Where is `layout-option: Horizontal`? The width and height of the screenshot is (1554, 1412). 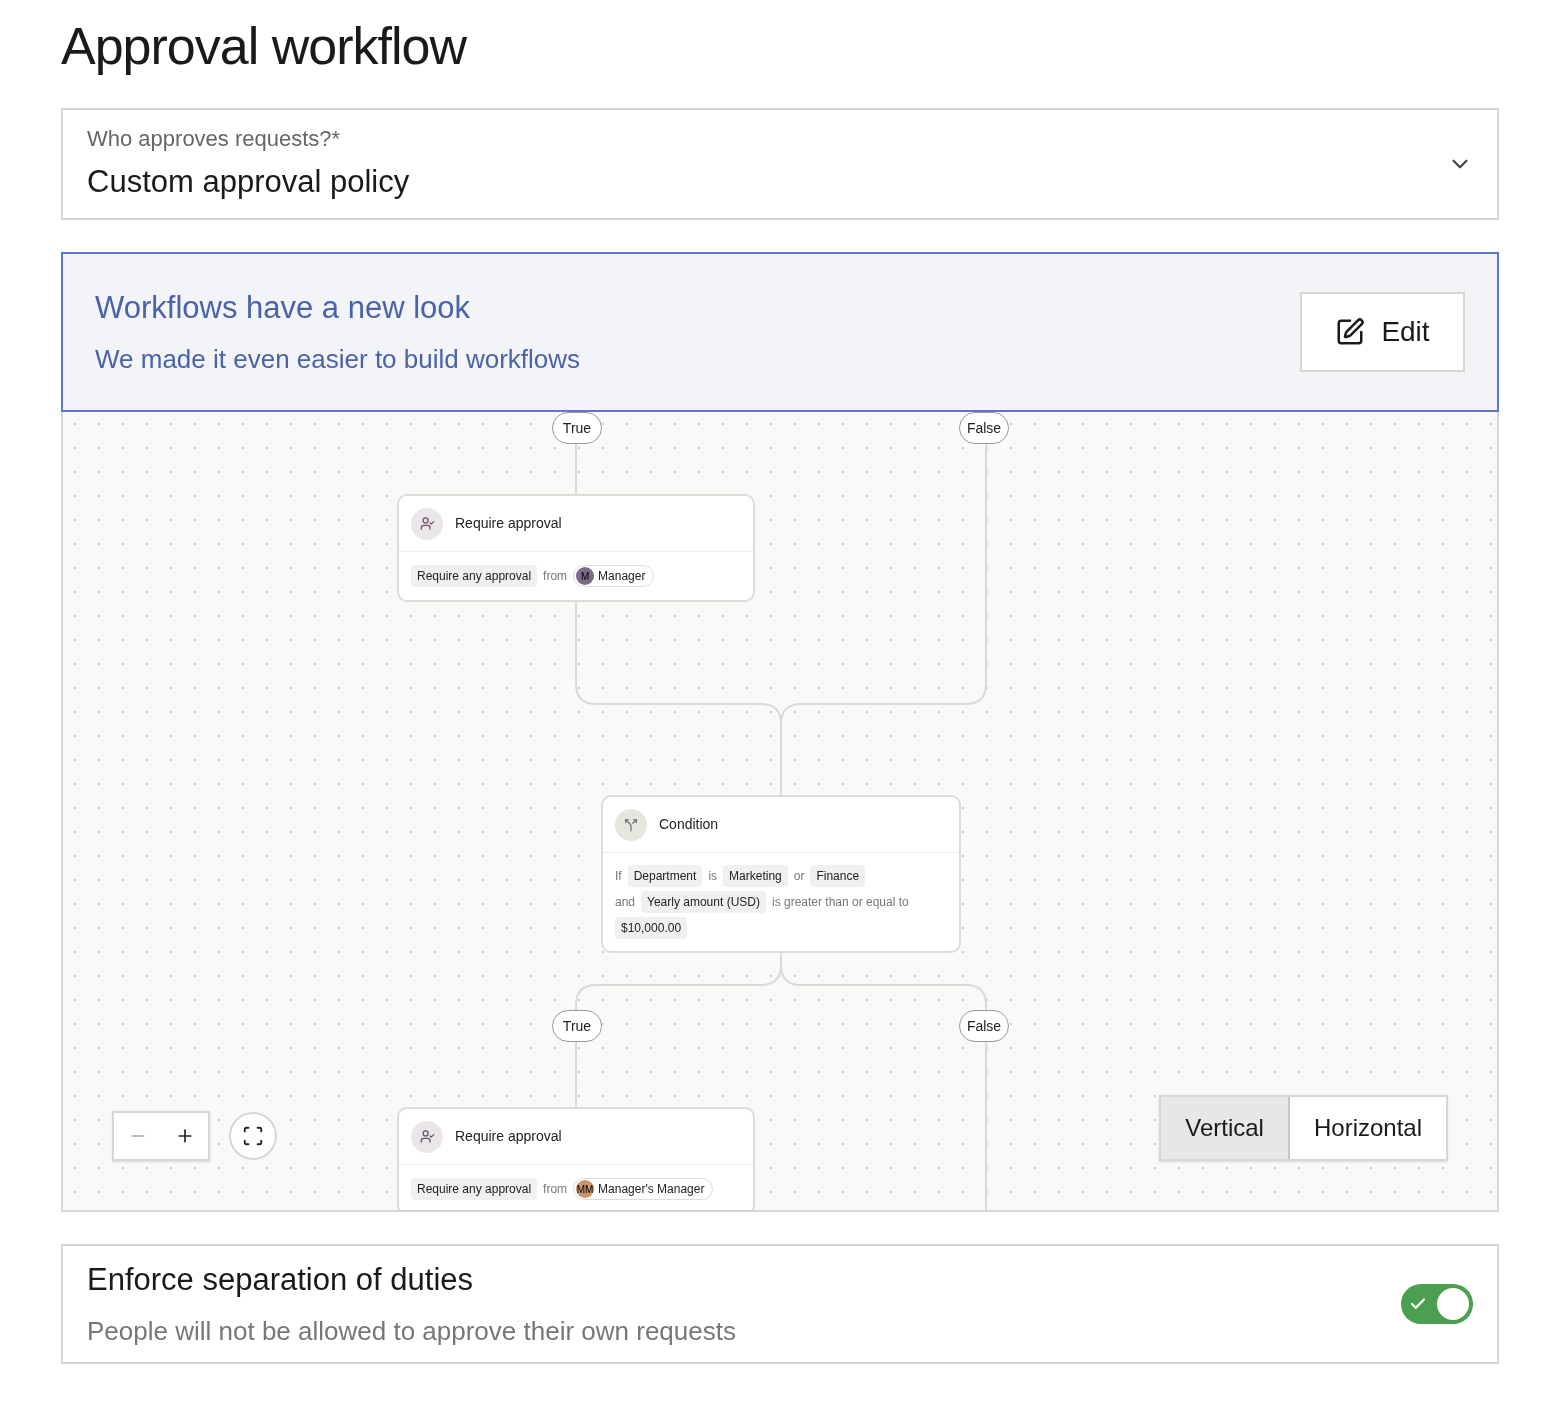
layout-option: Horizontal is located at coordinates (1367, 1128).